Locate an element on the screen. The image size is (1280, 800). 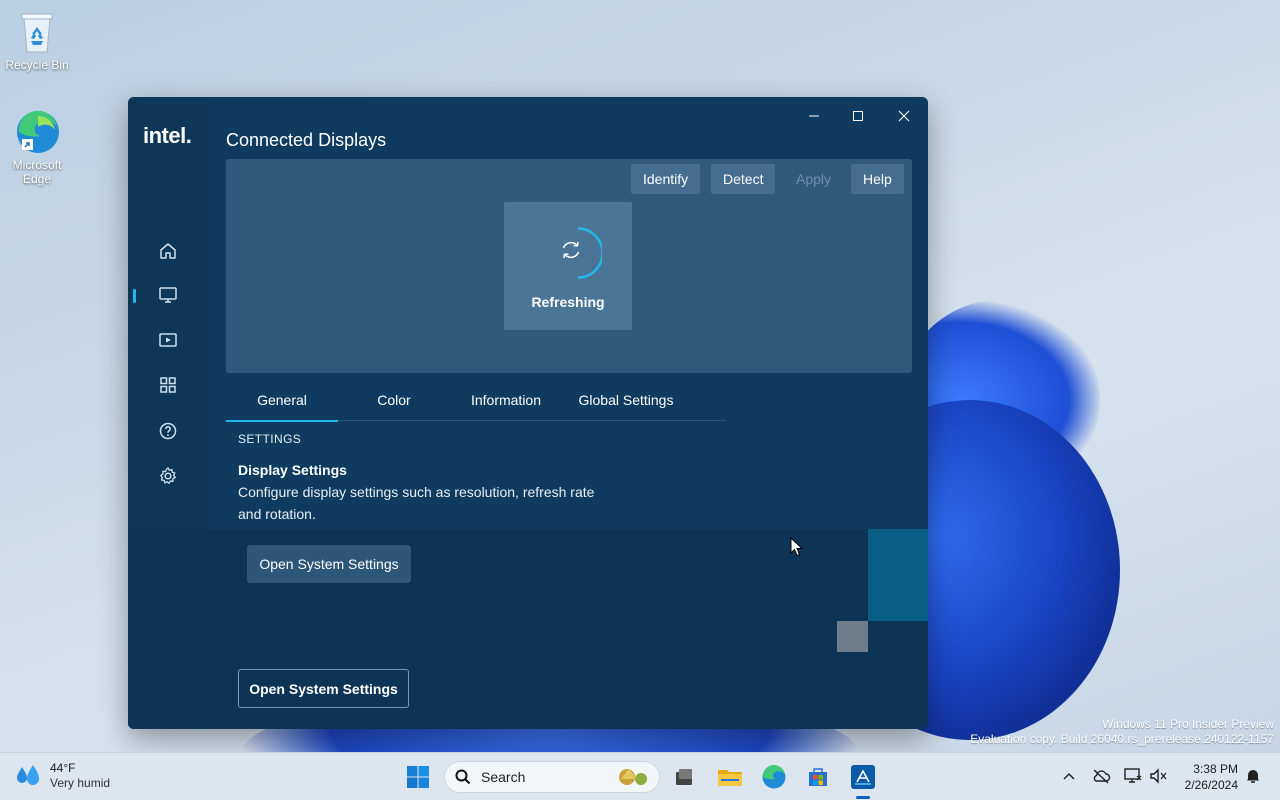
weather-temp: 44°F is located at coordinates (63, 768).